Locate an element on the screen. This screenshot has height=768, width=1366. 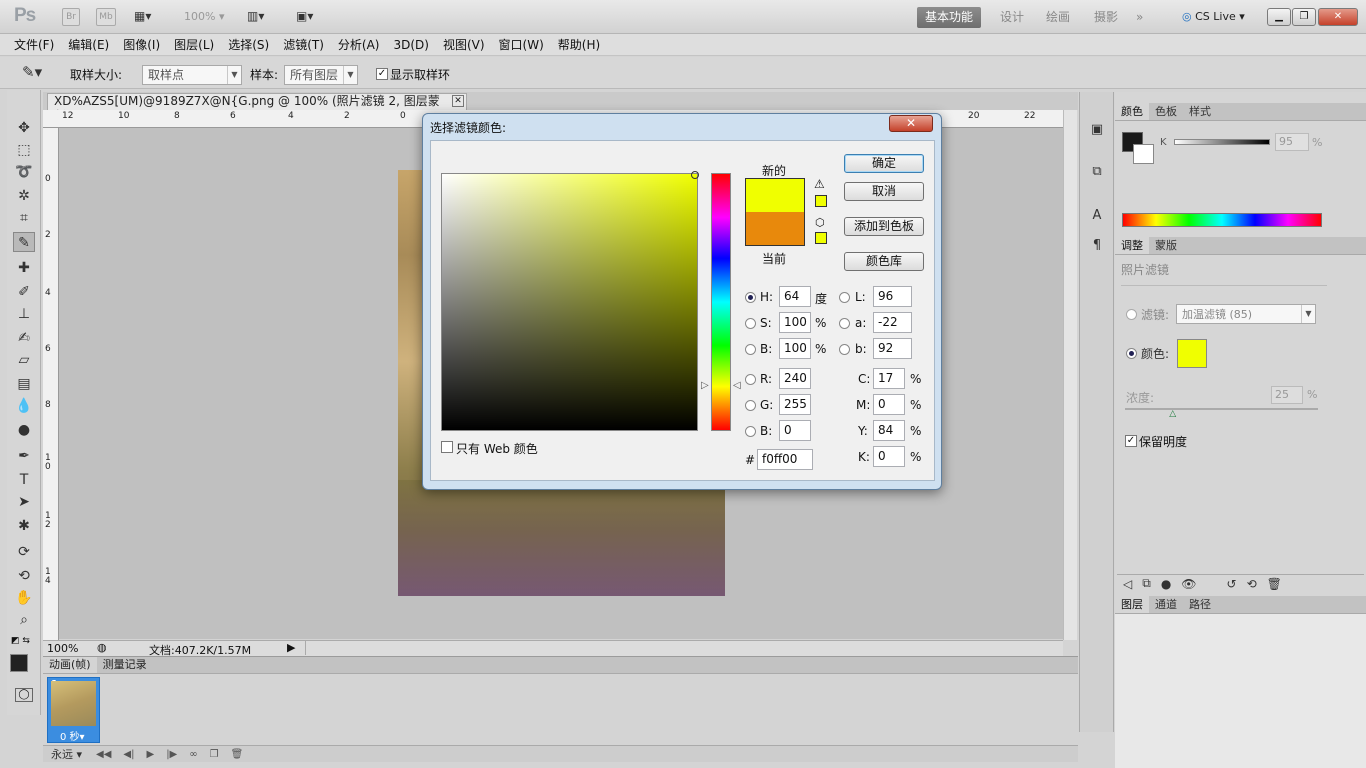
mini-bridge-button: Mb is located at coordinates (106, 17).